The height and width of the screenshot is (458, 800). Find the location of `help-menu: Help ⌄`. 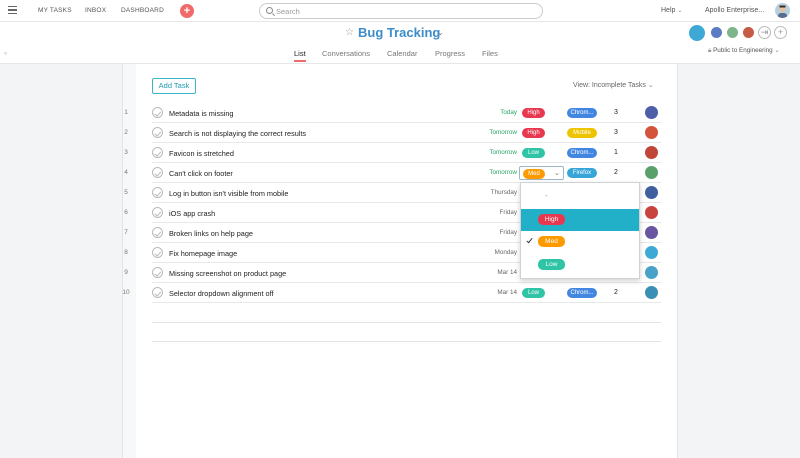

help-menu: Help ⌄ is located at coordinates (671, 10).